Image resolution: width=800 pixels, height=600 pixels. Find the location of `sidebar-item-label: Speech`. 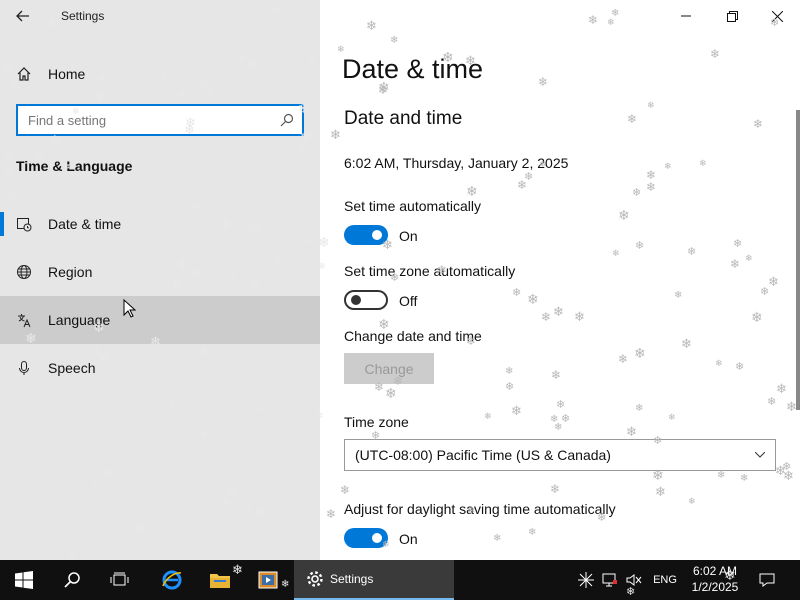

sidebar-item-label: Speech is located at coordinates (72, 368).